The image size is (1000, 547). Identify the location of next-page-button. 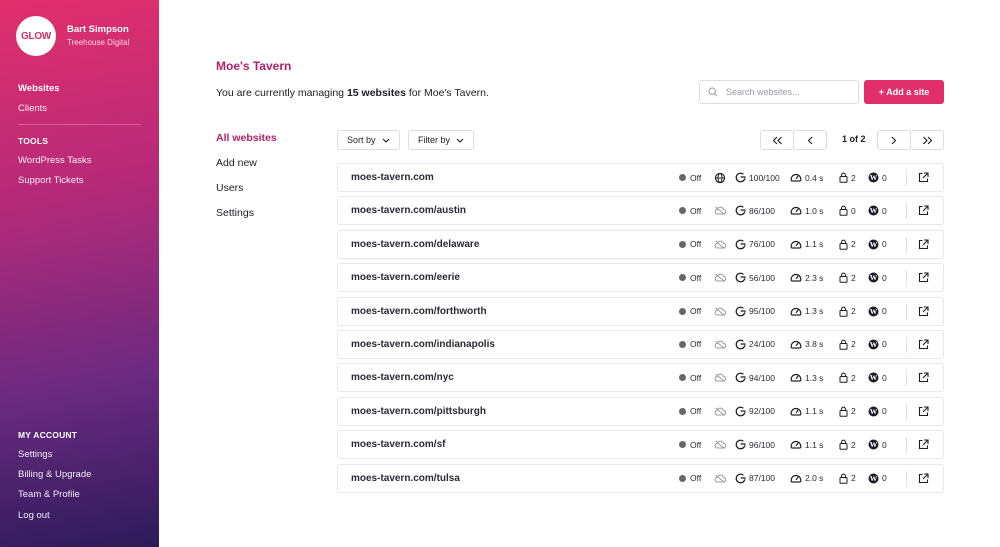
(894, 140).